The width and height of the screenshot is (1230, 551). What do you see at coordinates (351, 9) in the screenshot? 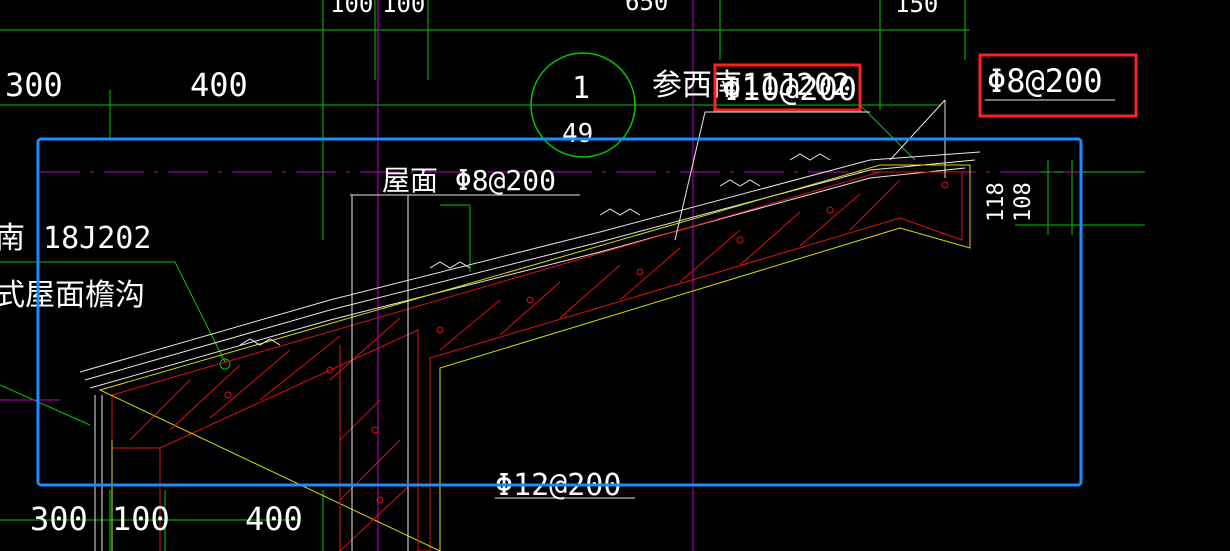
I see `dim-top-1: 100` at bounding box center [351, 9].